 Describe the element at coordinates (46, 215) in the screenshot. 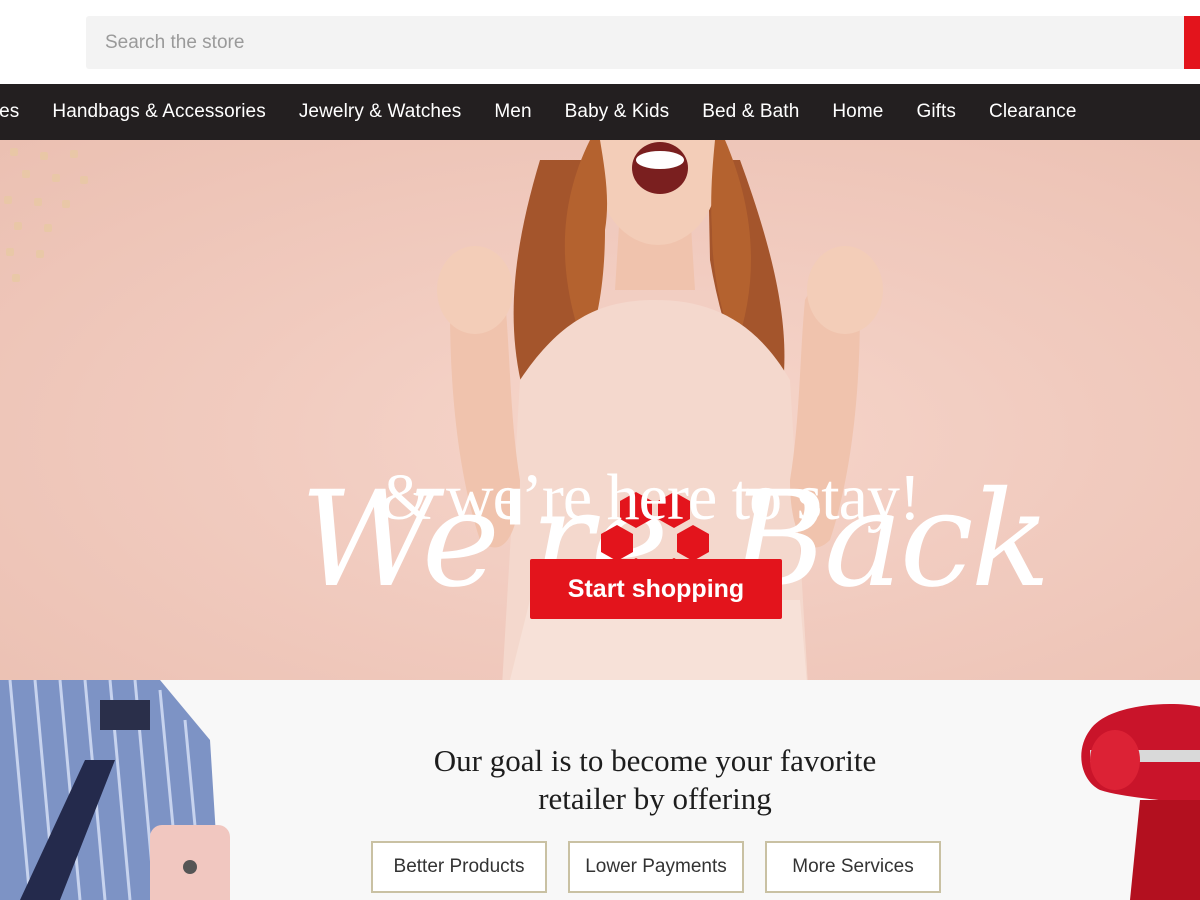

I see `decorative-dots` at that location.